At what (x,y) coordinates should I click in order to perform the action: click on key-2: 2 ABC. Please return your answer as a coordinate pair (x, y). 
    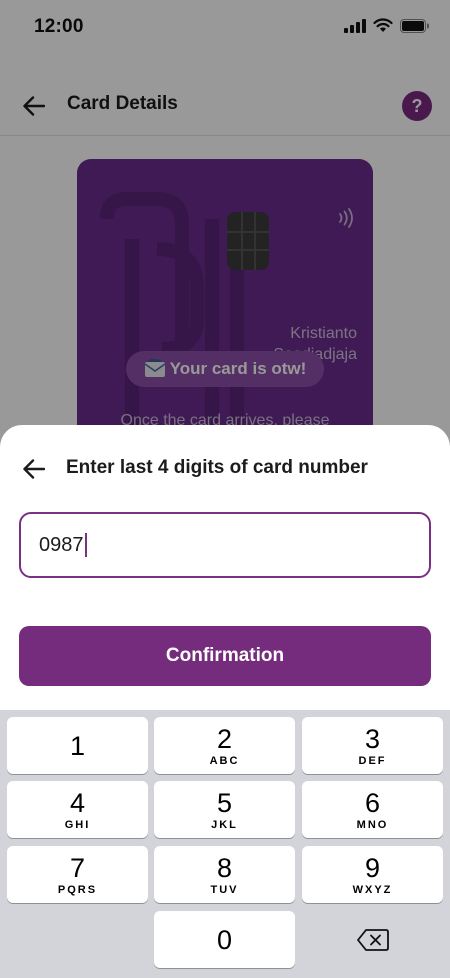
    Looking at the image, I should click on (224, 745).